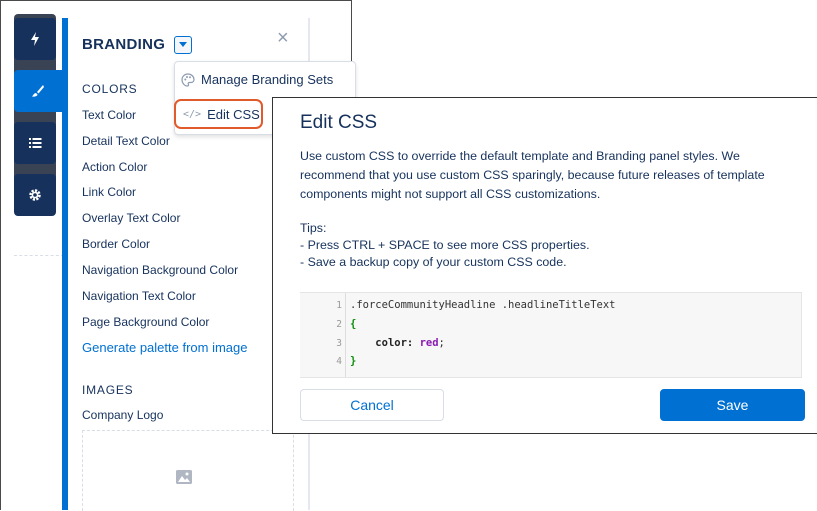  What do you see at coordinates (160, 270) in the screenshot?
I see `color-prop-nav-background: Navigation Background Color` at bounding box center [160, 270].